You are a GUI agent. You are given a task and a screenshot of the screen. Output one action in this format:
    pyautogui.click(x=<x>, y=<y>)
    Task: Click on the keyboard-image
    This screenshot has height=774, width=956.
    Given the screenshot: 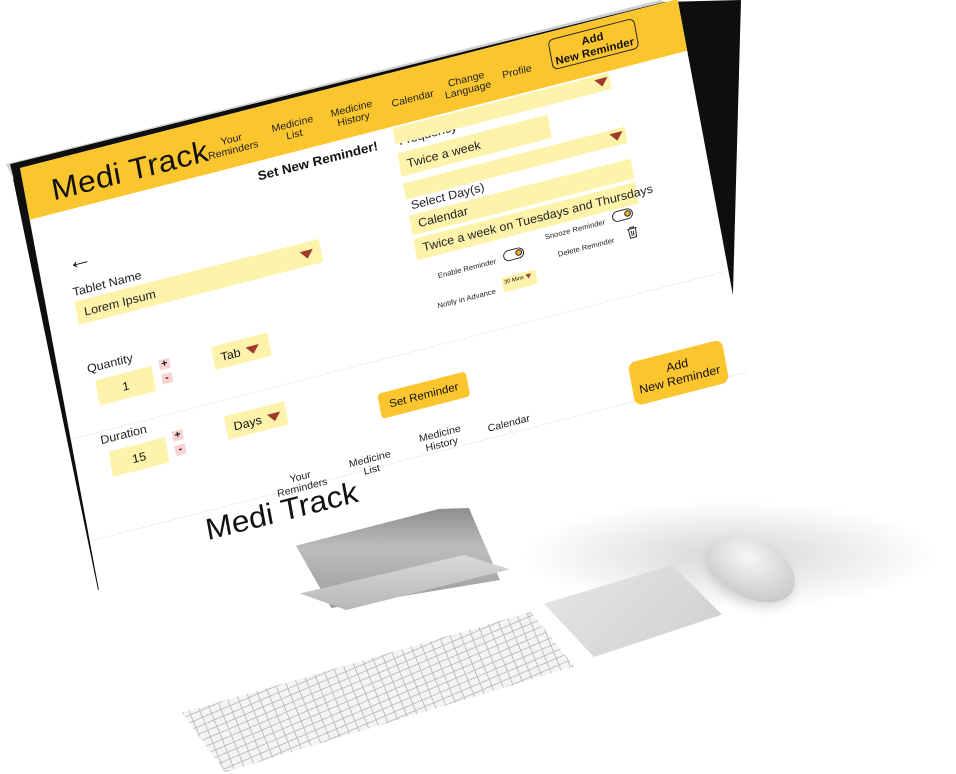 What is the action you would take?
    pyautogui.click(x=378, y=692)
    